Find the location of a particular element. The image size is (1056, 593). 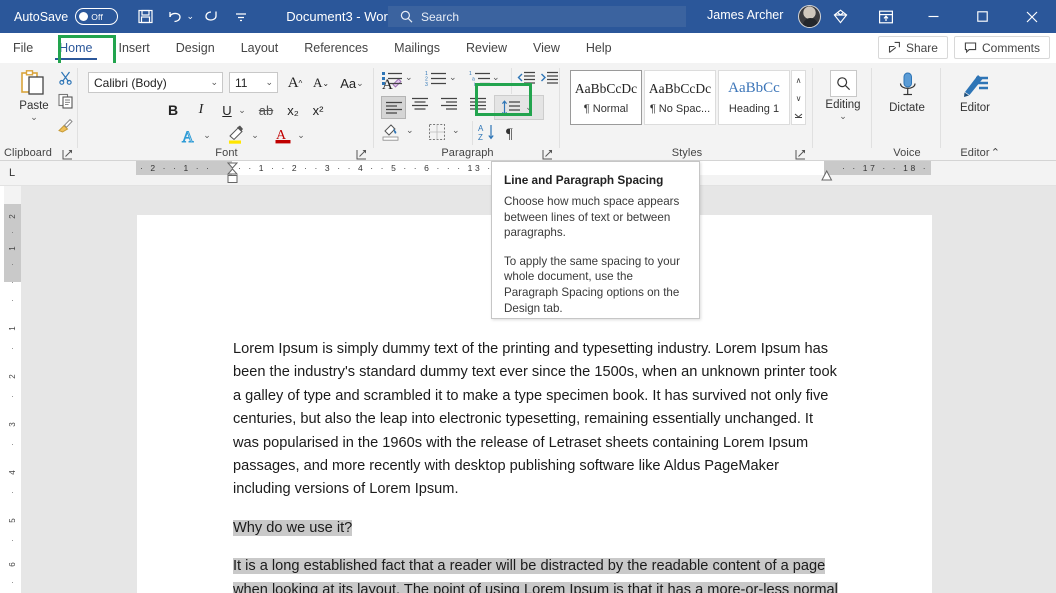

shading-icon is located at coordinates (391, 132).